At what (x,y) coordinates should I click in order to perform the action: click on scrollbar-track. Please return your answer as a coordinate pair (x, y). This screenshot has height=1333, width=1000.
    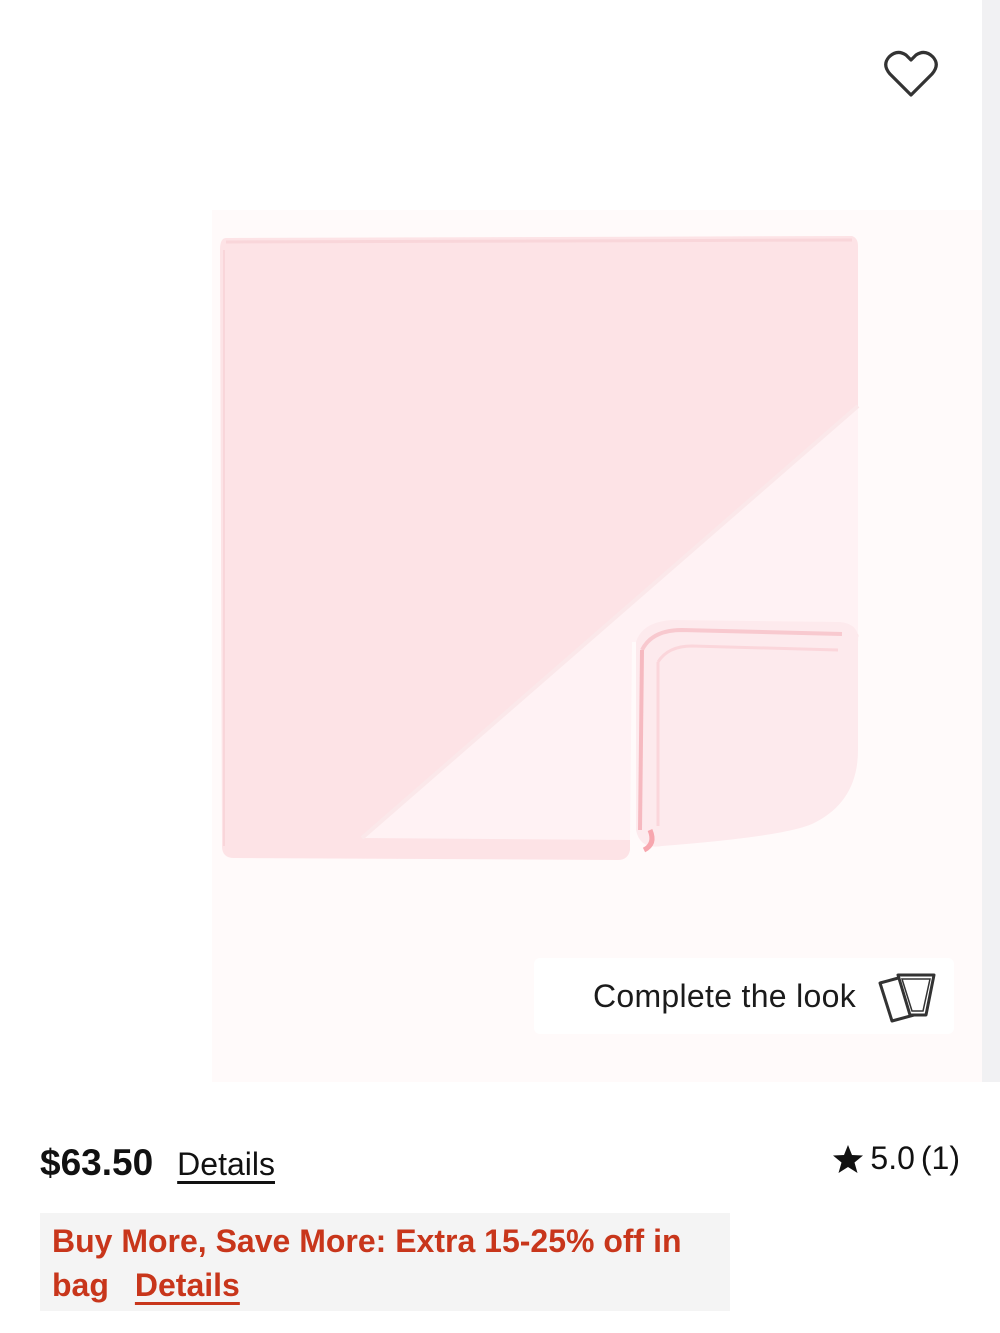
    Looking at the image, I should click on (991, 541).